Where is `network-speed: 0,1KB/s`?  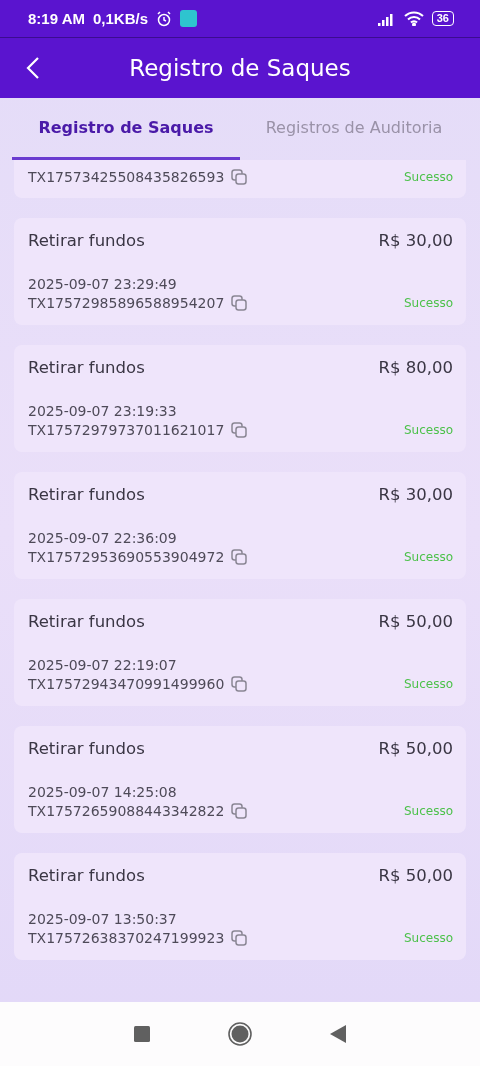
network-speed: 0,1KB/s is located at coordinates (120, 18).